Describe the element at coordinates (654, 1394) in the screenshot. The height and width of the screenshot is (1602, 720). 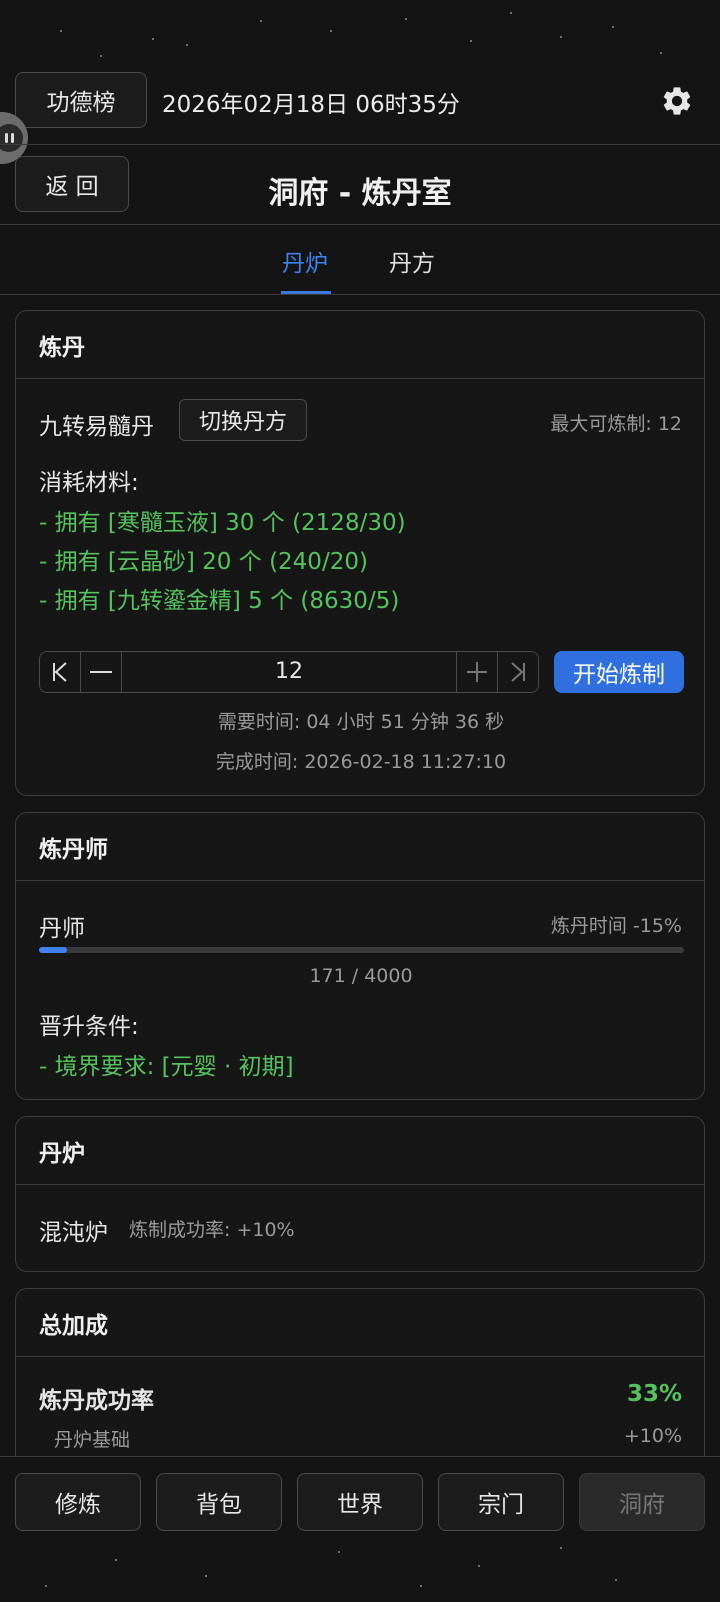
I see `success-rate-value: 33%` at that location.